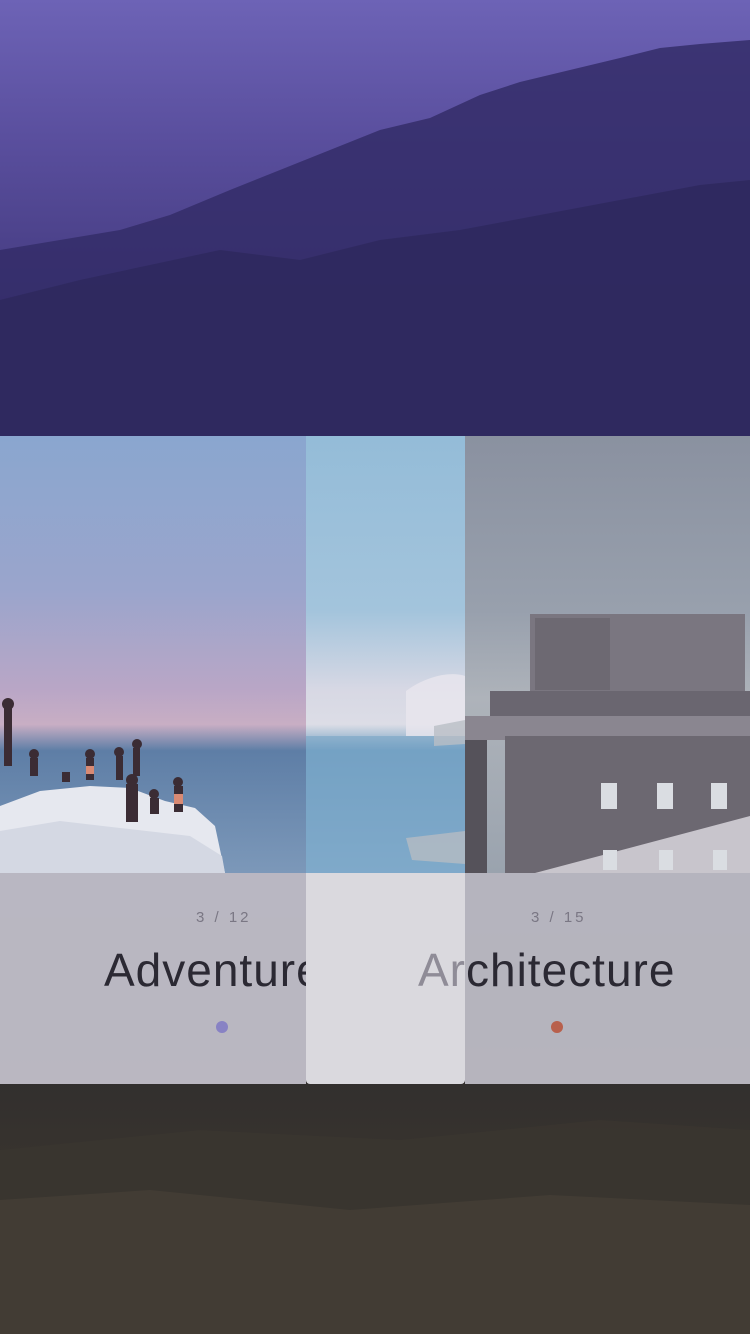  Describe the element at coordinates (385, 654) in the screenshot. I see `center-photo` at that location.